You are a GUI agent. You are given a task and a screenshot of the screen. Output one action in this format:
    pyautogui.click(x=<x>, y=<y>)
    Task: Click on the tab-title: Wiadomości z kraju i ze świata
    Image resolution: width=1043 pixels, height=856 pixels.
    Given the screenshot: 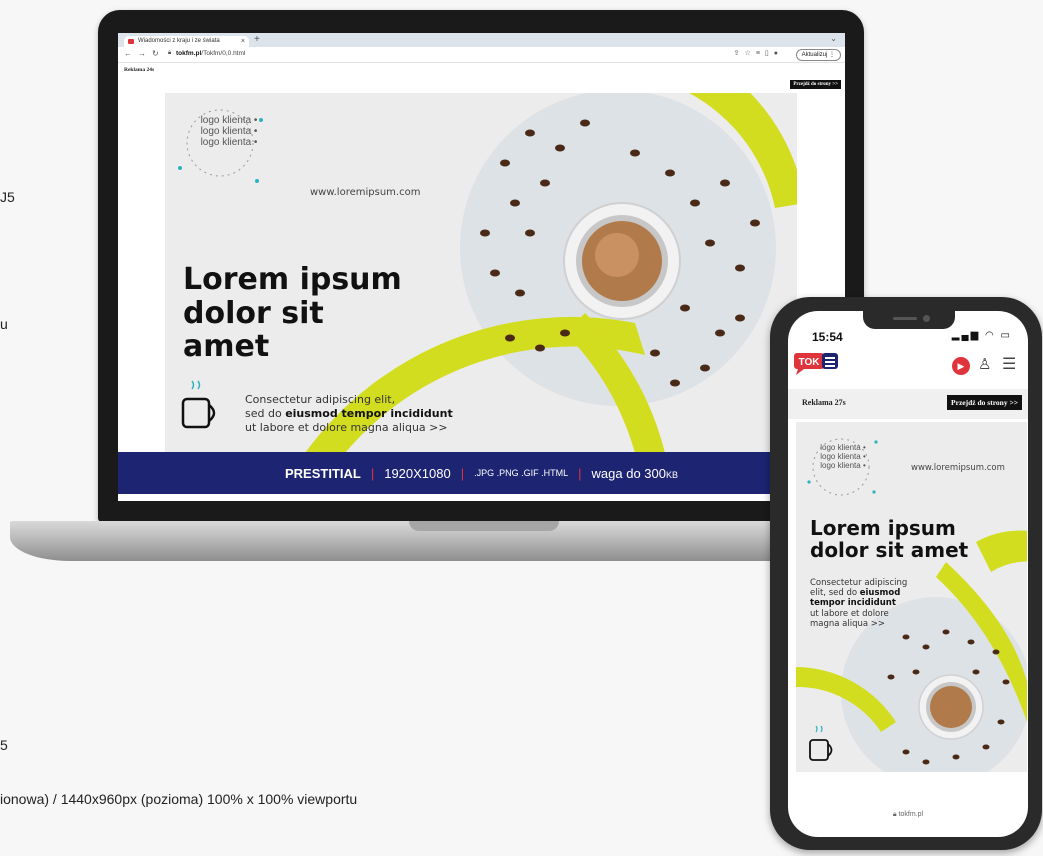 What is the action you would take?
    pyautogui.click(x=179, y=41)
    